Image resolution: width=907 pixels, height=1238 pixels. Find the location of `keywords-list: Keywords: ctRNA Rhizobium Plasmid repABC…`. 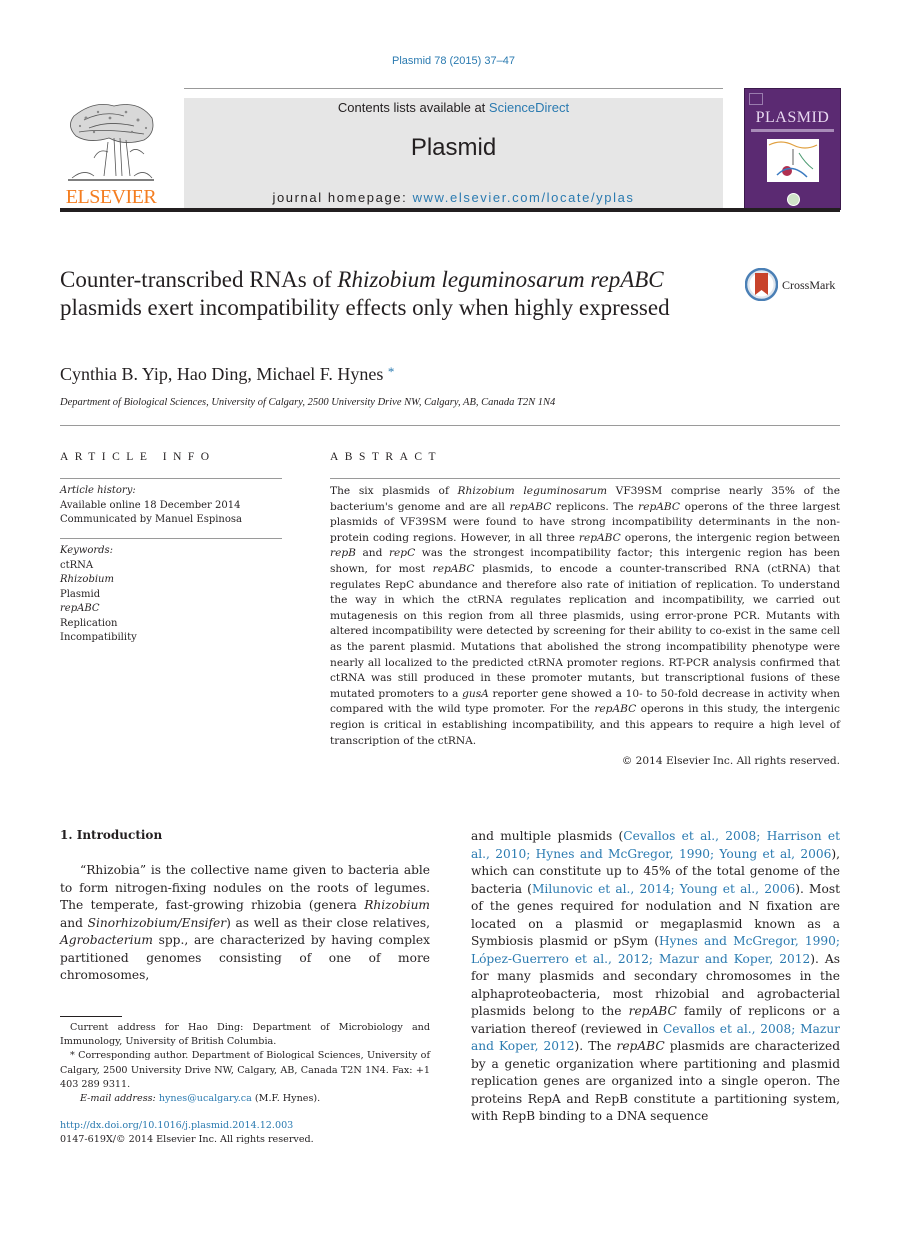

keywords-list: Keywords: ctRNA Rhizobium Plasmid repABC… is located at coordinates (171, 595).